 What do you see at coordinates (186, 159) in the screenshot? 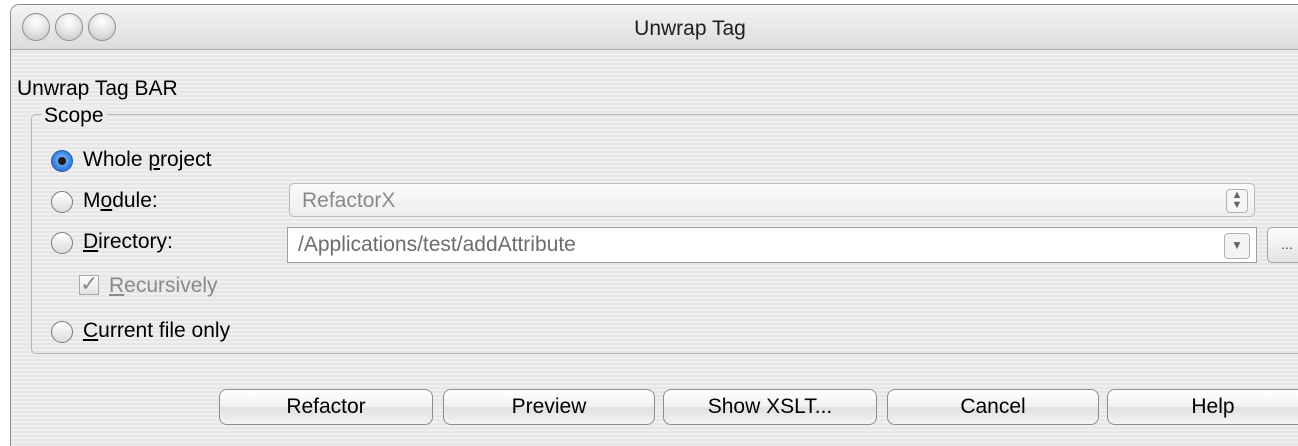
I see `whole-project-label-text-b: roject` at bounding box center [186, 159].